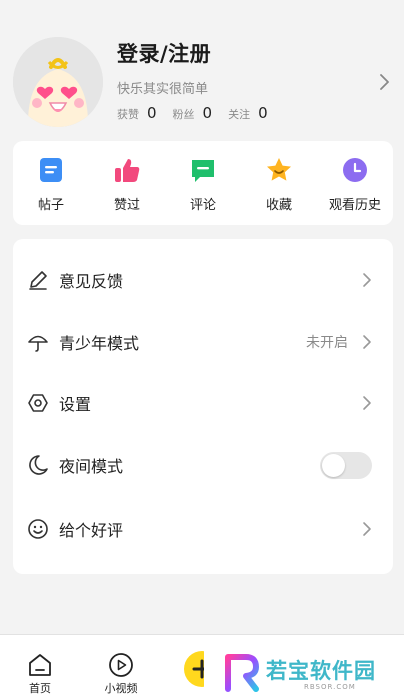 The width and height of the screenshot is (404, 699). What do you see at coordinates (38, 529) in the screenshot?
I see `smile-icon` at bounding box center [38, 529].